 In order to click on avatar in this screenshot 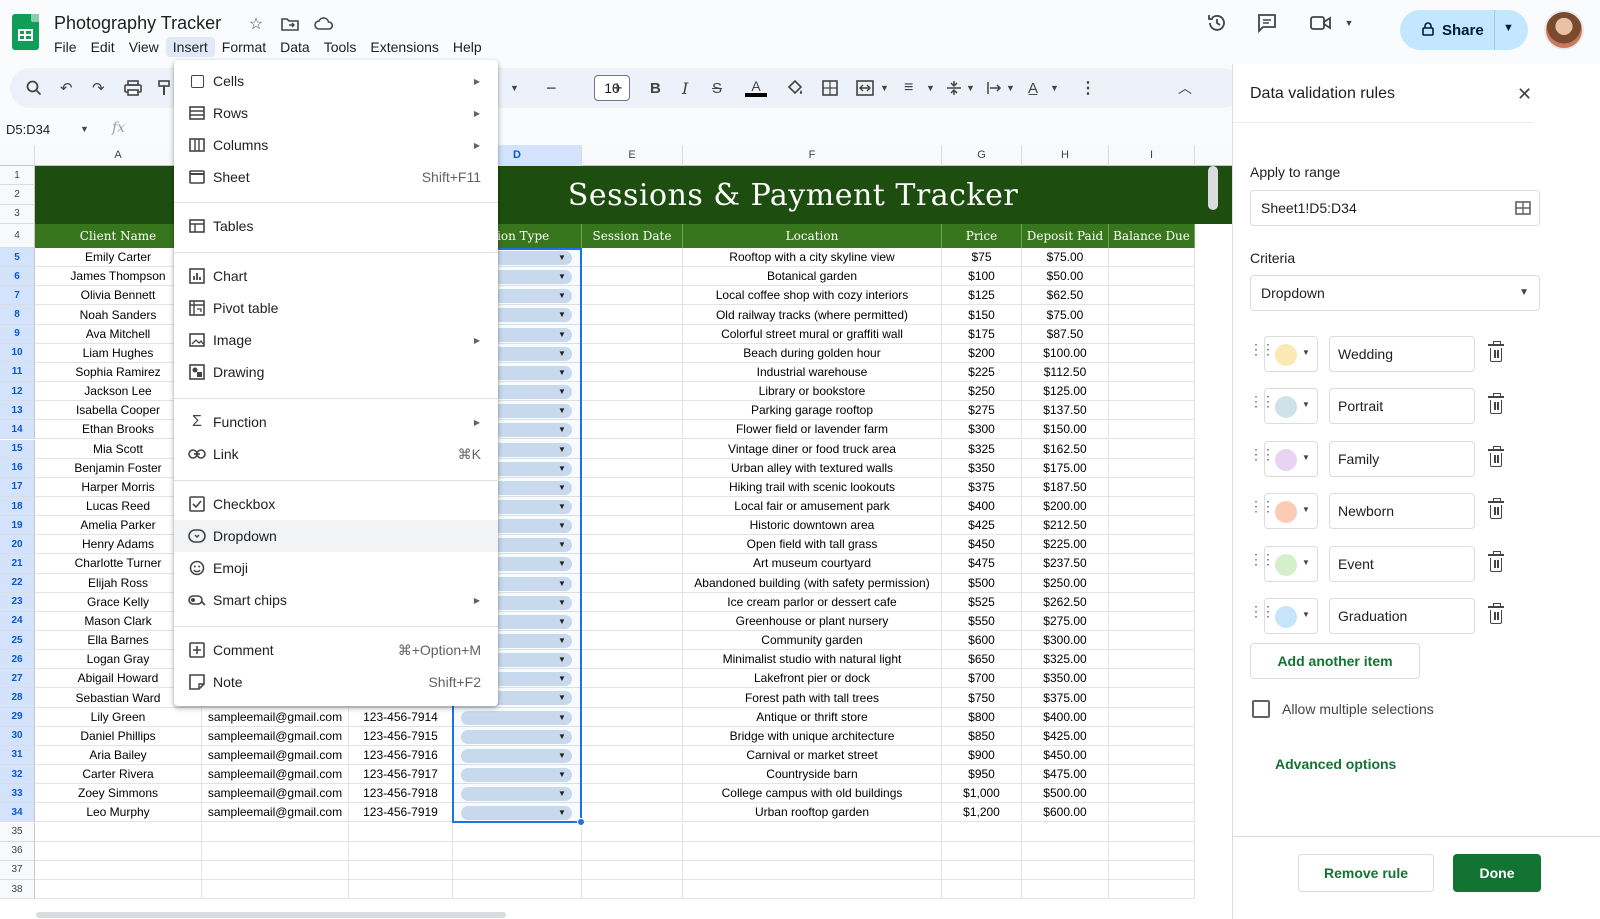, I will do `click(1564, 30)`.